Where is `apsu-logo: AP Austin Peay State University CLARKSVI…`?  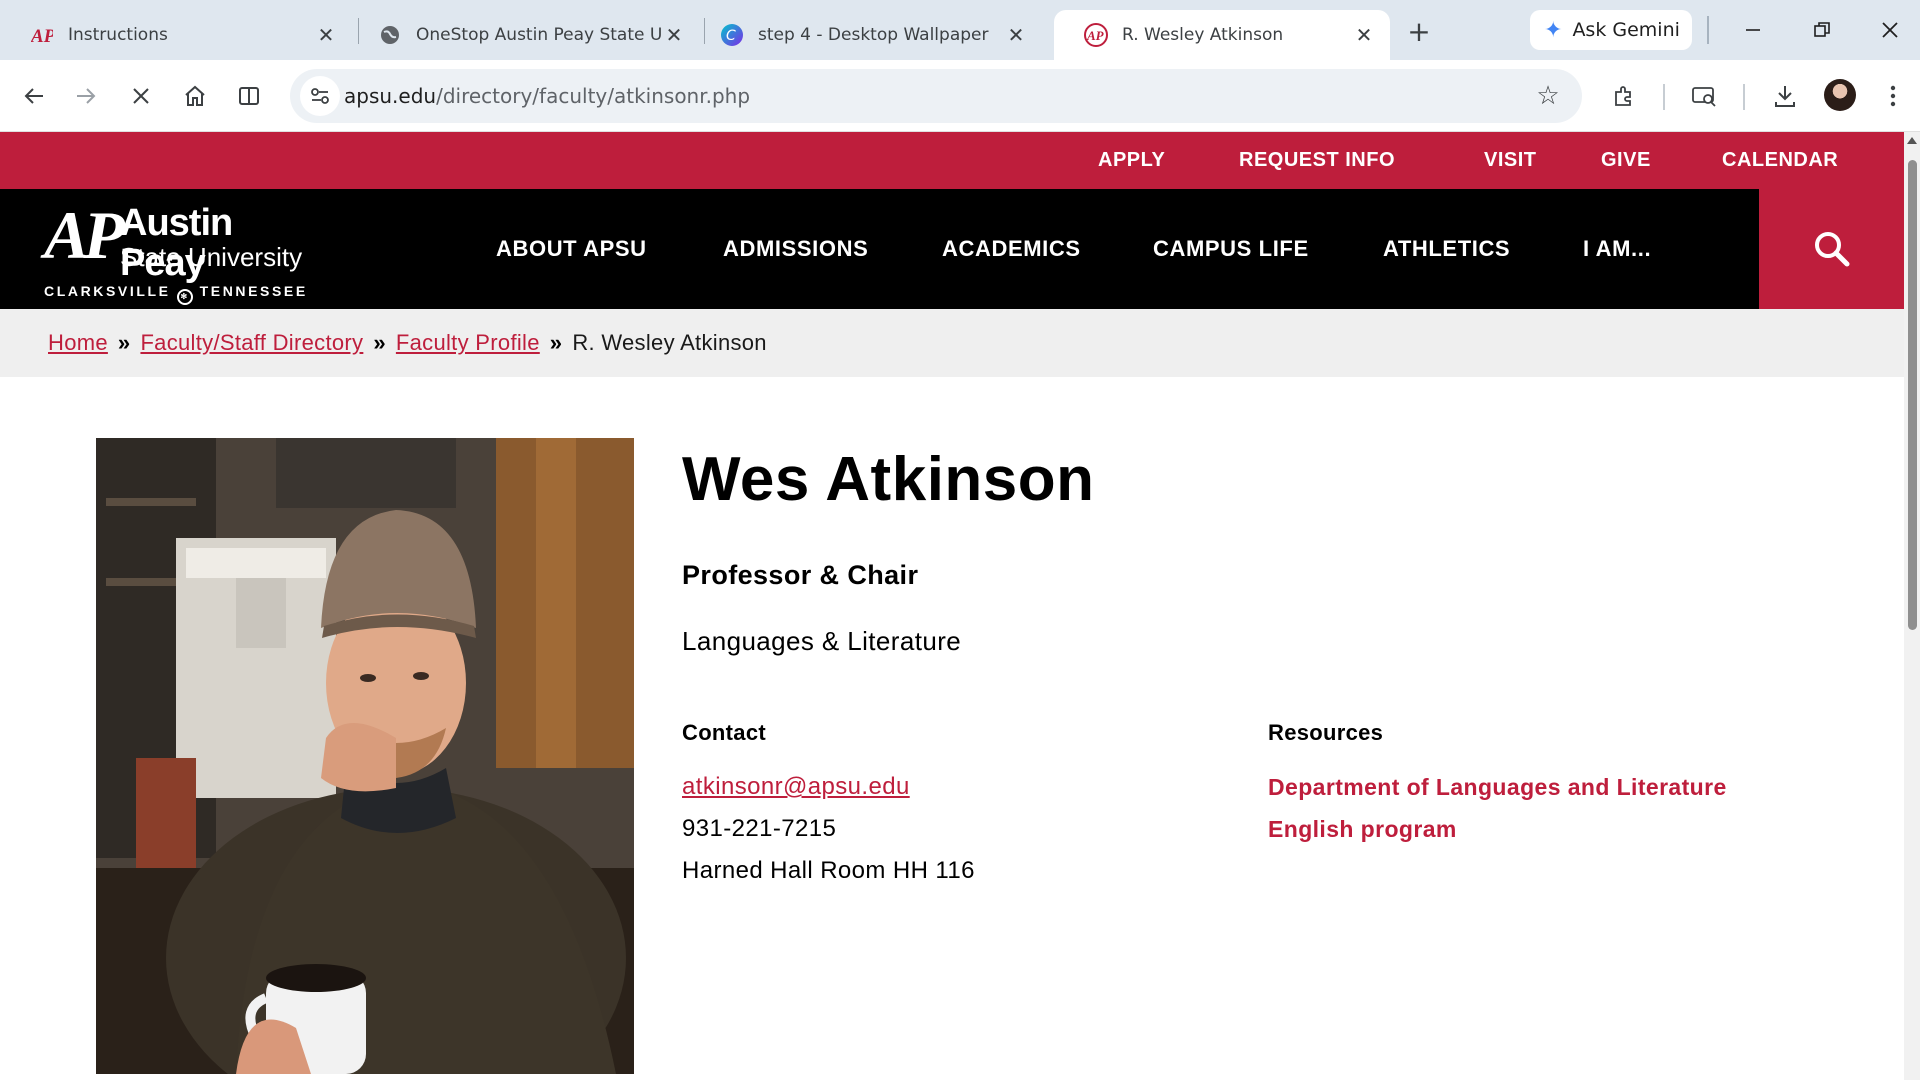 apsu-logo: AP Austin Peay State University CLARKSVI… is located at coordinates (181, 251).